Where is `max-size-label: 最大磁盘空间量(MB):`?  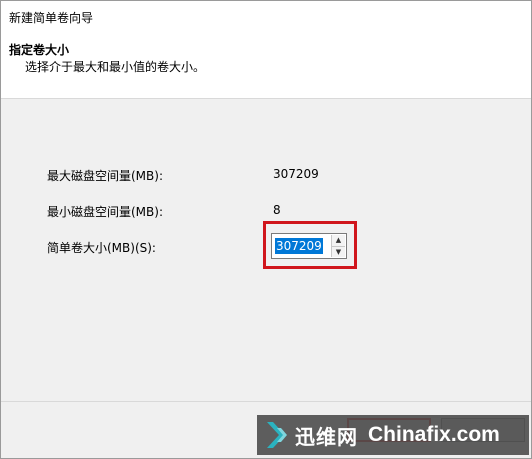 max-size-label: 最大磁盘空间量(MB): is located at coordinates (105, 176).